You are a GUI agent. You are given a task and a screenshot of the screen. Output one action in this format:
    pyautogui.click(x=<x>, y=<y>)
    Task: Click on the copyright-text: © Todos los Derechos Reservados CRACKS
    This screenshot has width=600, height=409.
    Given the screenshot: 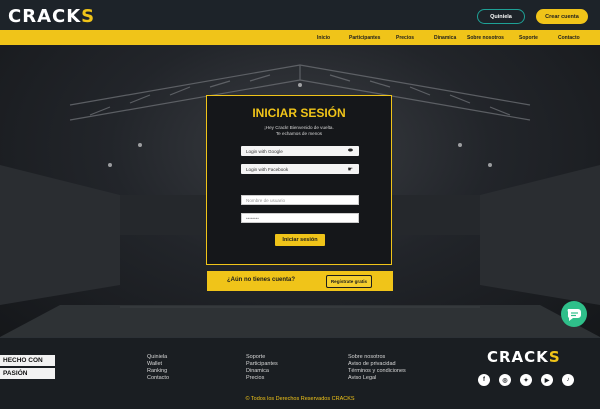 What is the action you would take?
    pyautogui.click(x=300, y=399)
    